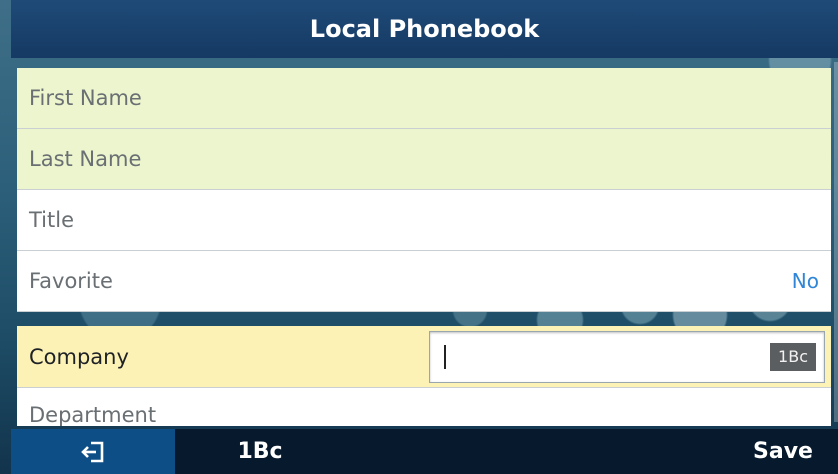 The image size is (838, 474). I want to click on favorite-field: Favorite No, so click(424, 281).